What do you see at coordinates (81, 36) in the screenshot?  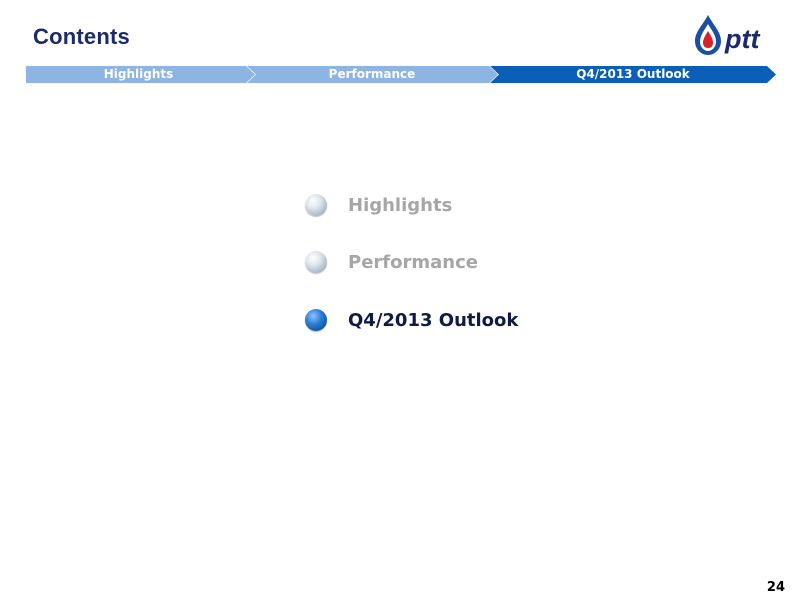 I see `page-title: Contents` at bounding box center [81, 36].